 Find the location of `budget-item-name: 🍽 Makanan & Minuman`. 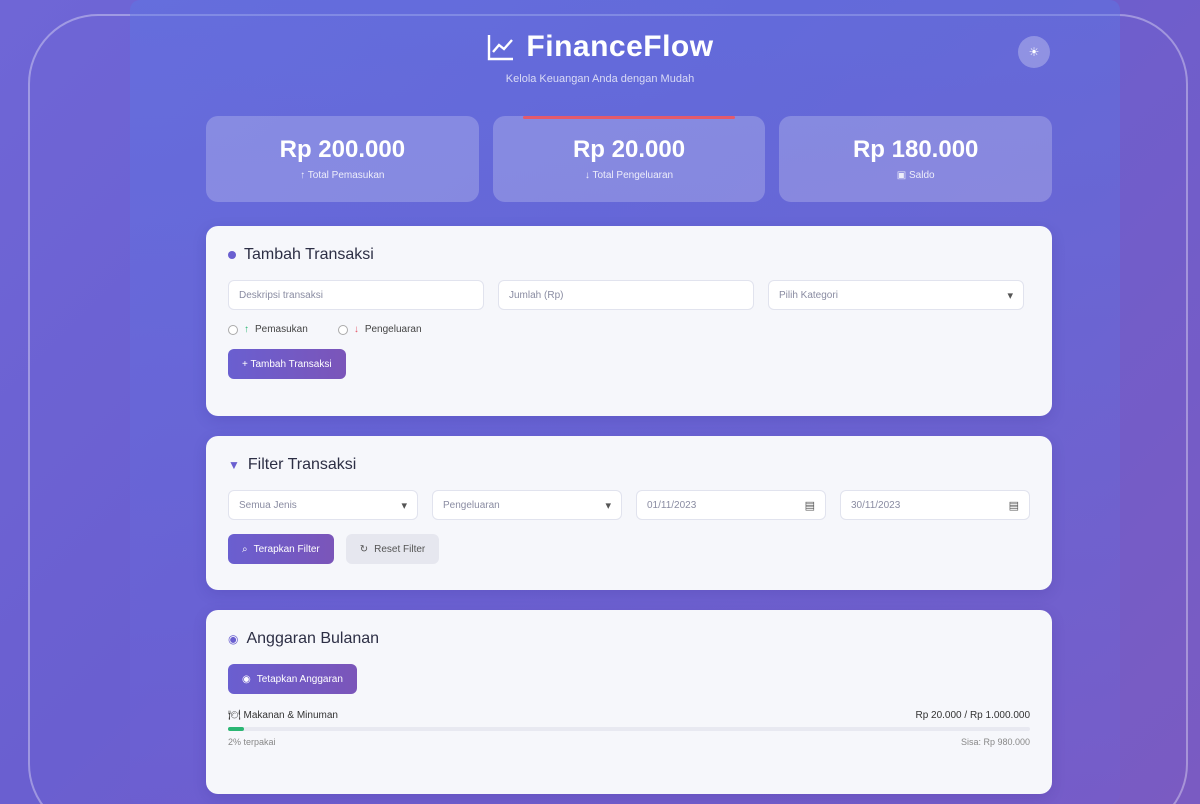

budget-item-name: 🍽 Makanan & Minuman is located at coordinates (283, 715).